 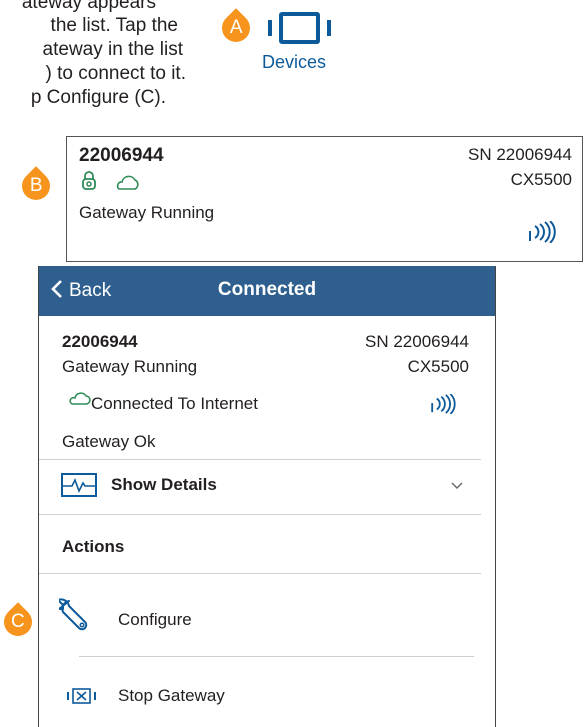 I want to click on detail-serial: SN 22006944, so click(x=417, y=341).